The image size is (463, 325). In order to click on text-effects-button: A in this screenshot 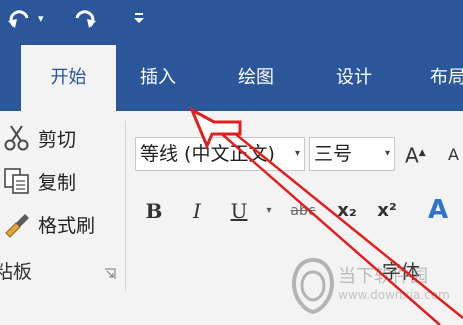, I will do `click(438, 210)`.